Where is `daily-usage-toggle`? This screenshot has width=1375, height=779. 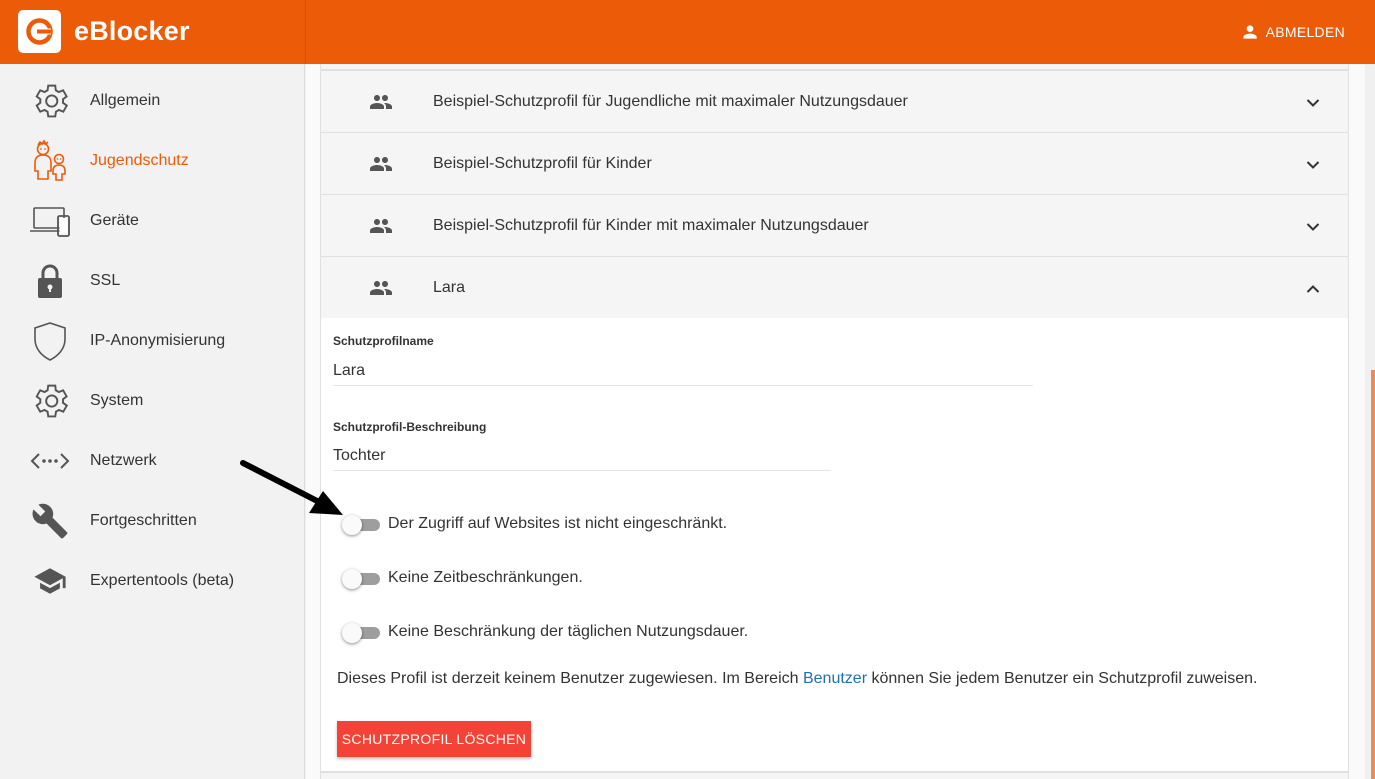 daily-usage-toggle is located at coordinates (361, 632).